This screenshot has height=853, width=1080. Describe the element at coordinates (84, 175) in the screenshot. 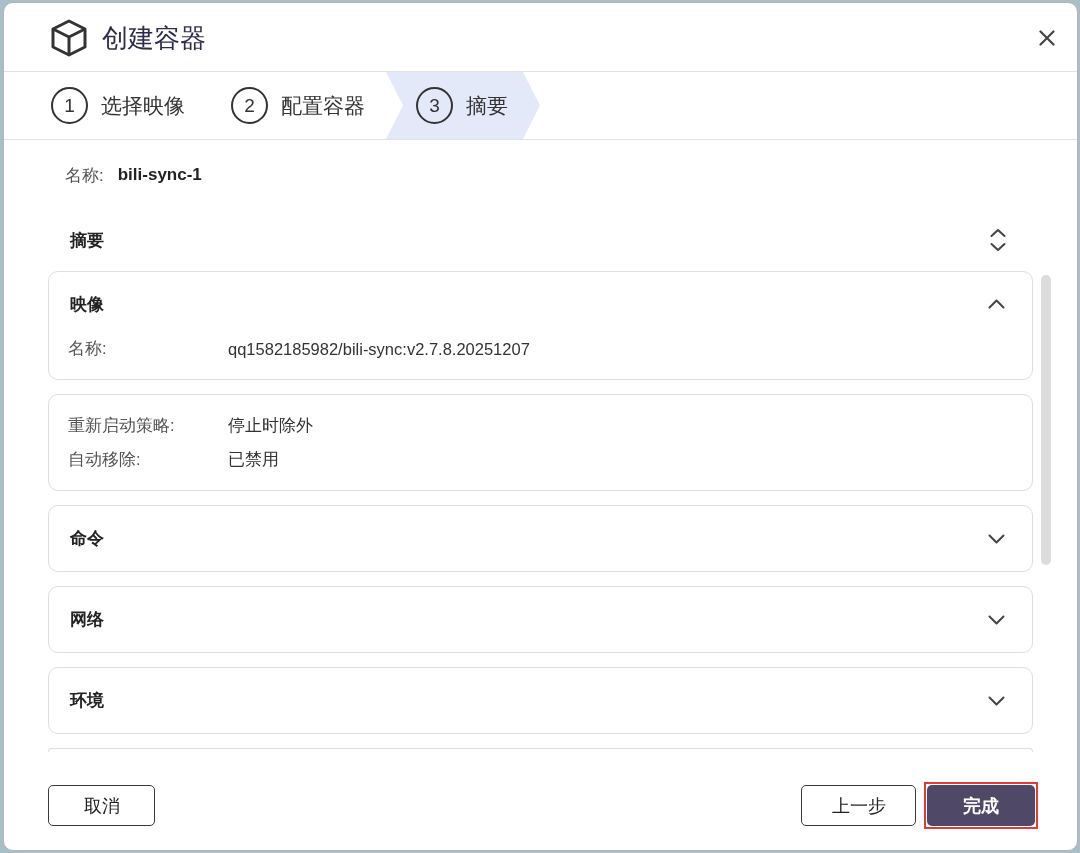

I see `name-label: 名称:` at that location.